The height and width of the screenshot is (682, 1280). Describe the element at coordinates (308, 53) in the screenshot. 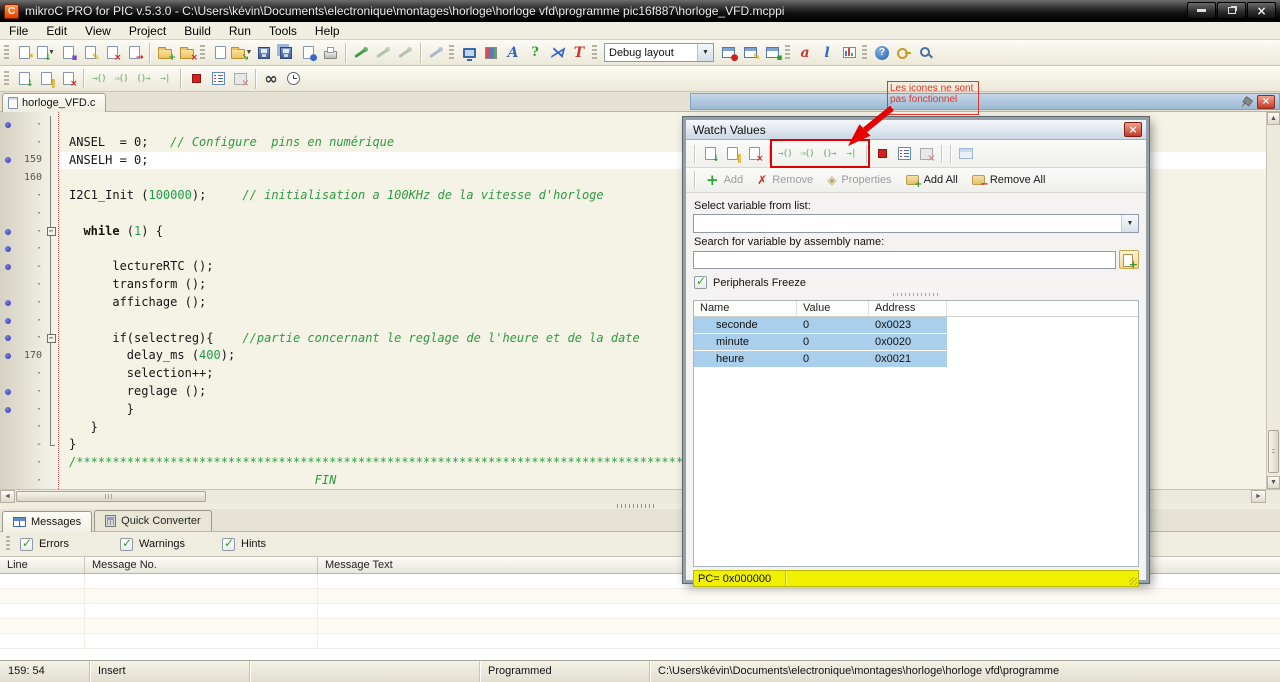

I see `print-preview-icon: ●` at that location.